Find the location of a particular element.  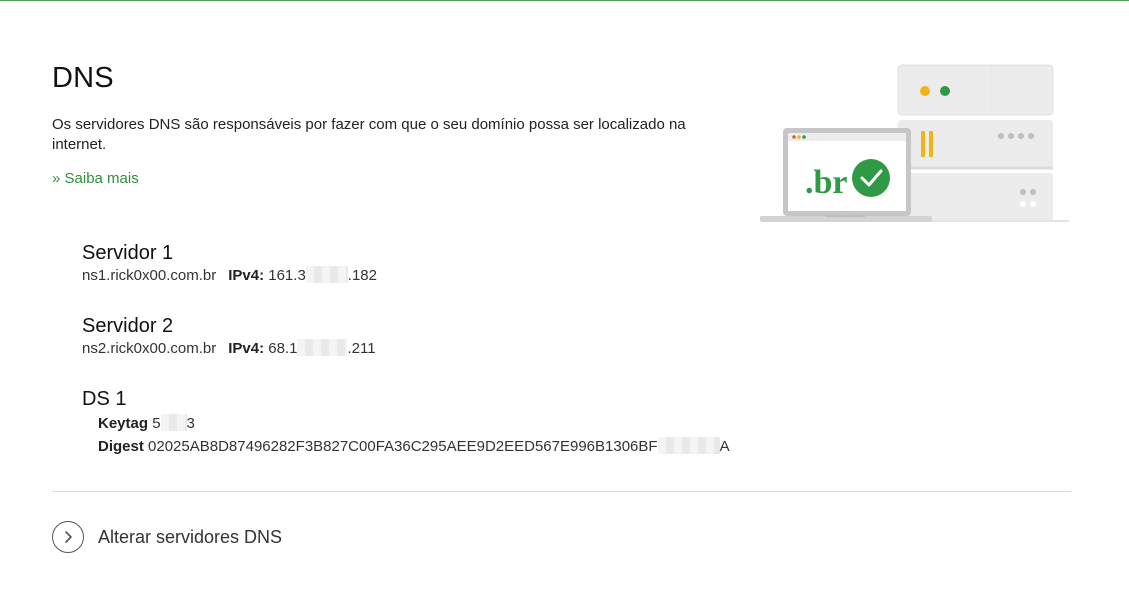

change-dns-button: Alterar servidores DNS is located at coordinates (167, 537).